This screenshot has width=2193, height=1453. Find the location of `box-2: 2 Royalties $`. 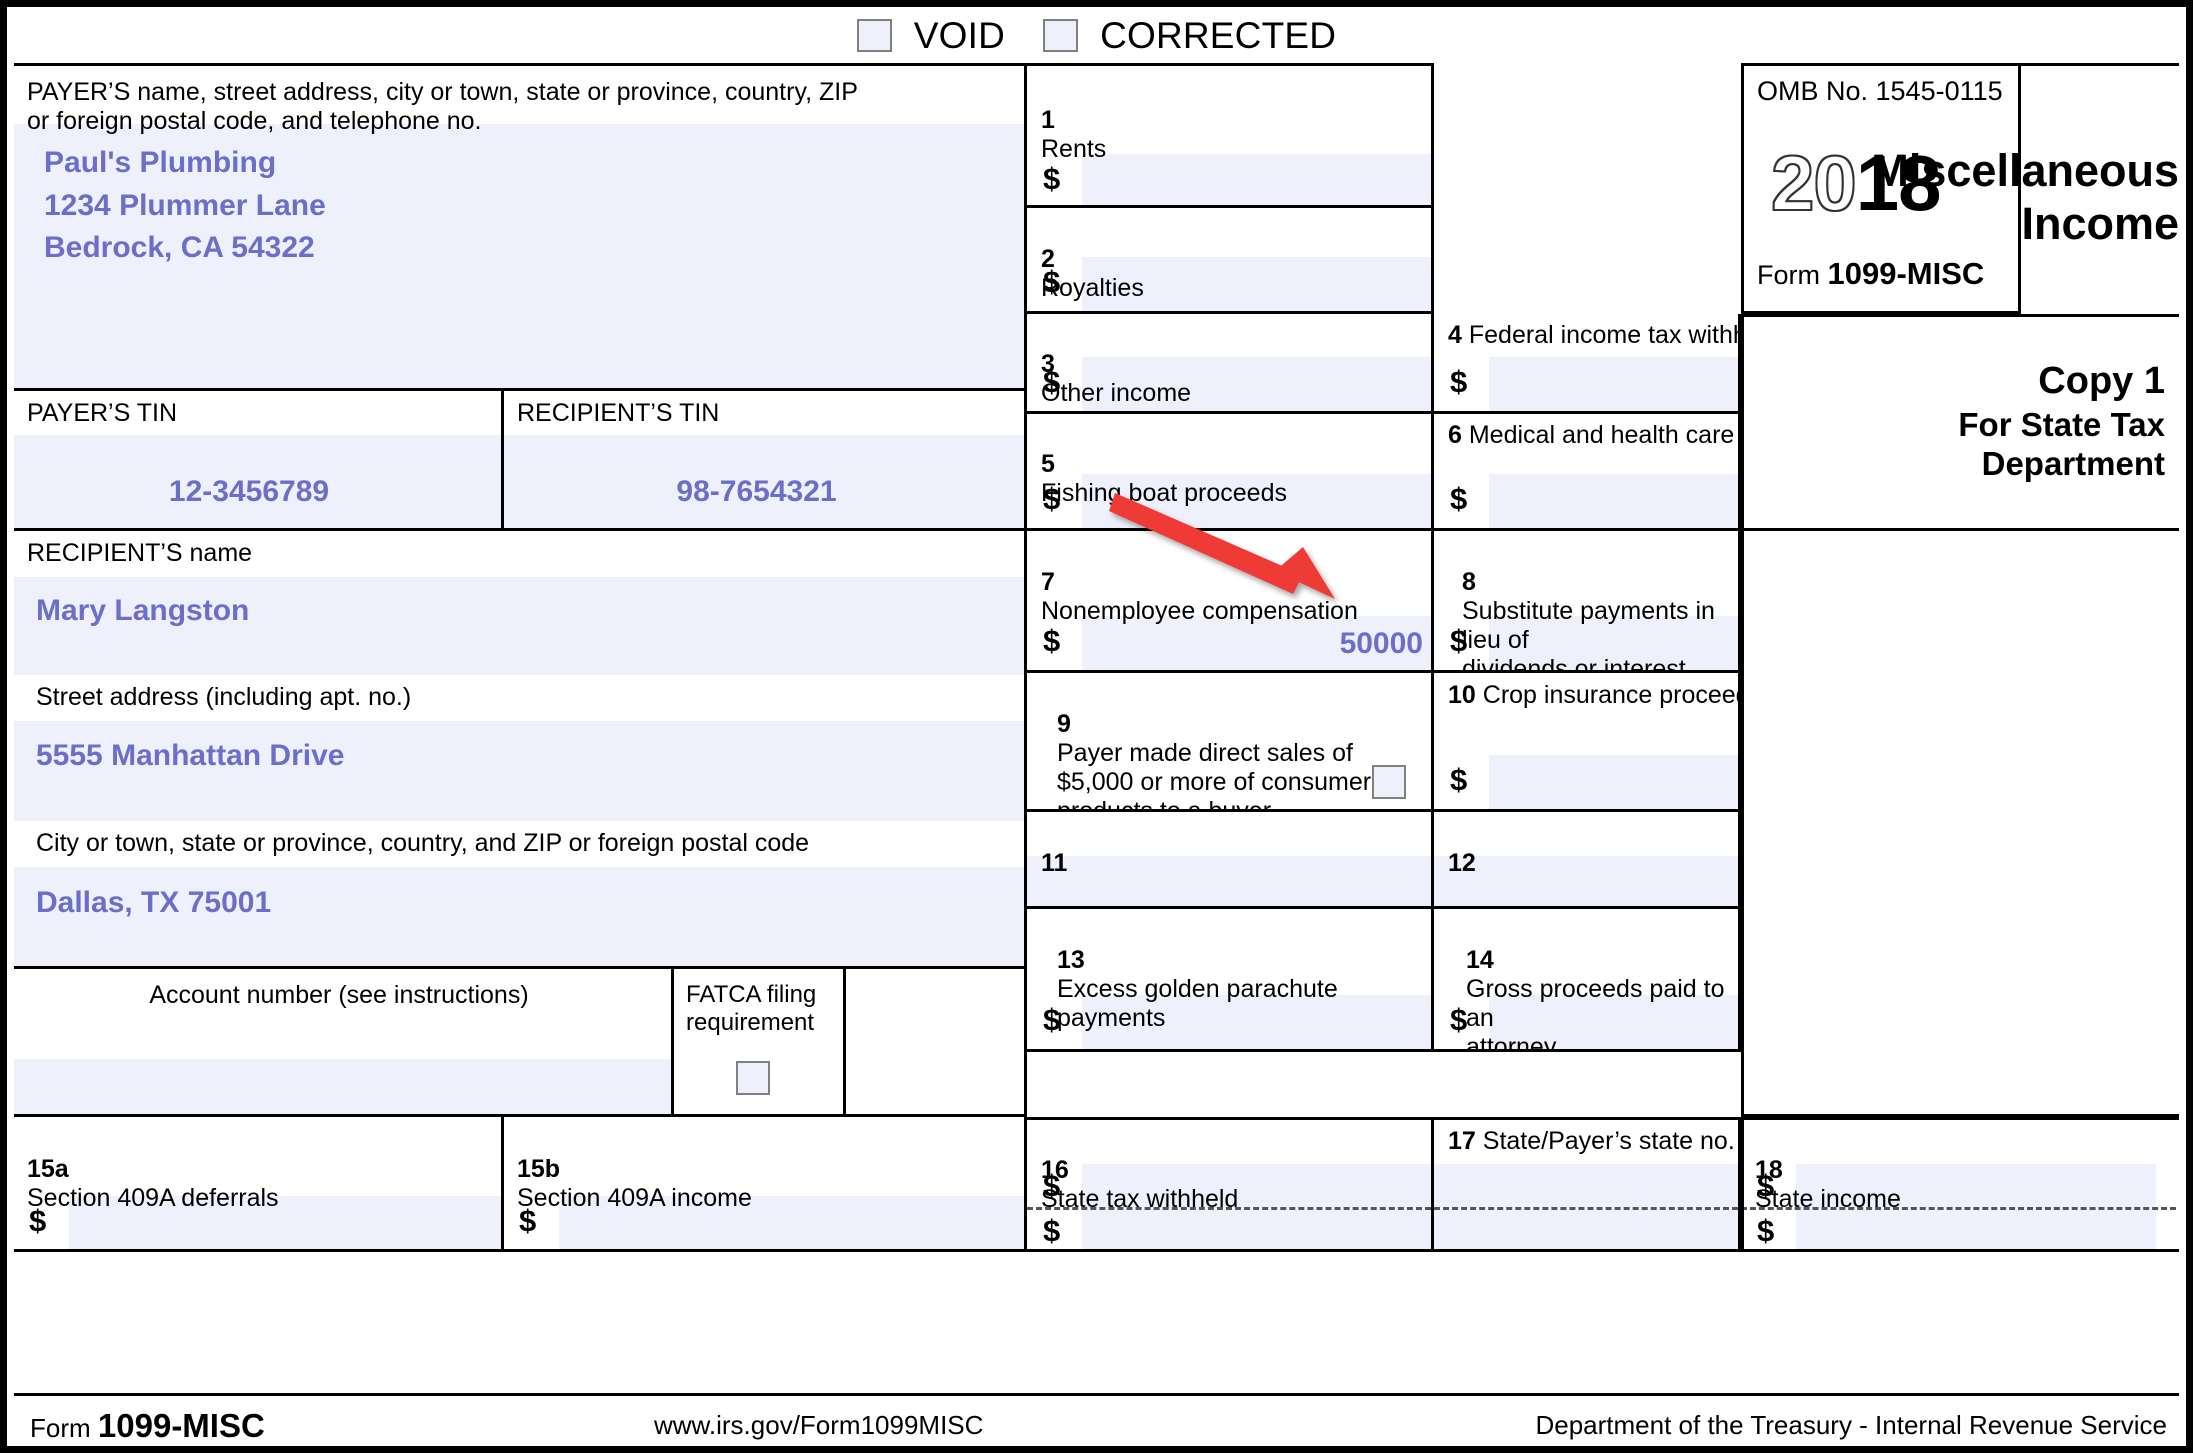

box-2: 2 Royalties $ is located at coordinates (1230, 261).